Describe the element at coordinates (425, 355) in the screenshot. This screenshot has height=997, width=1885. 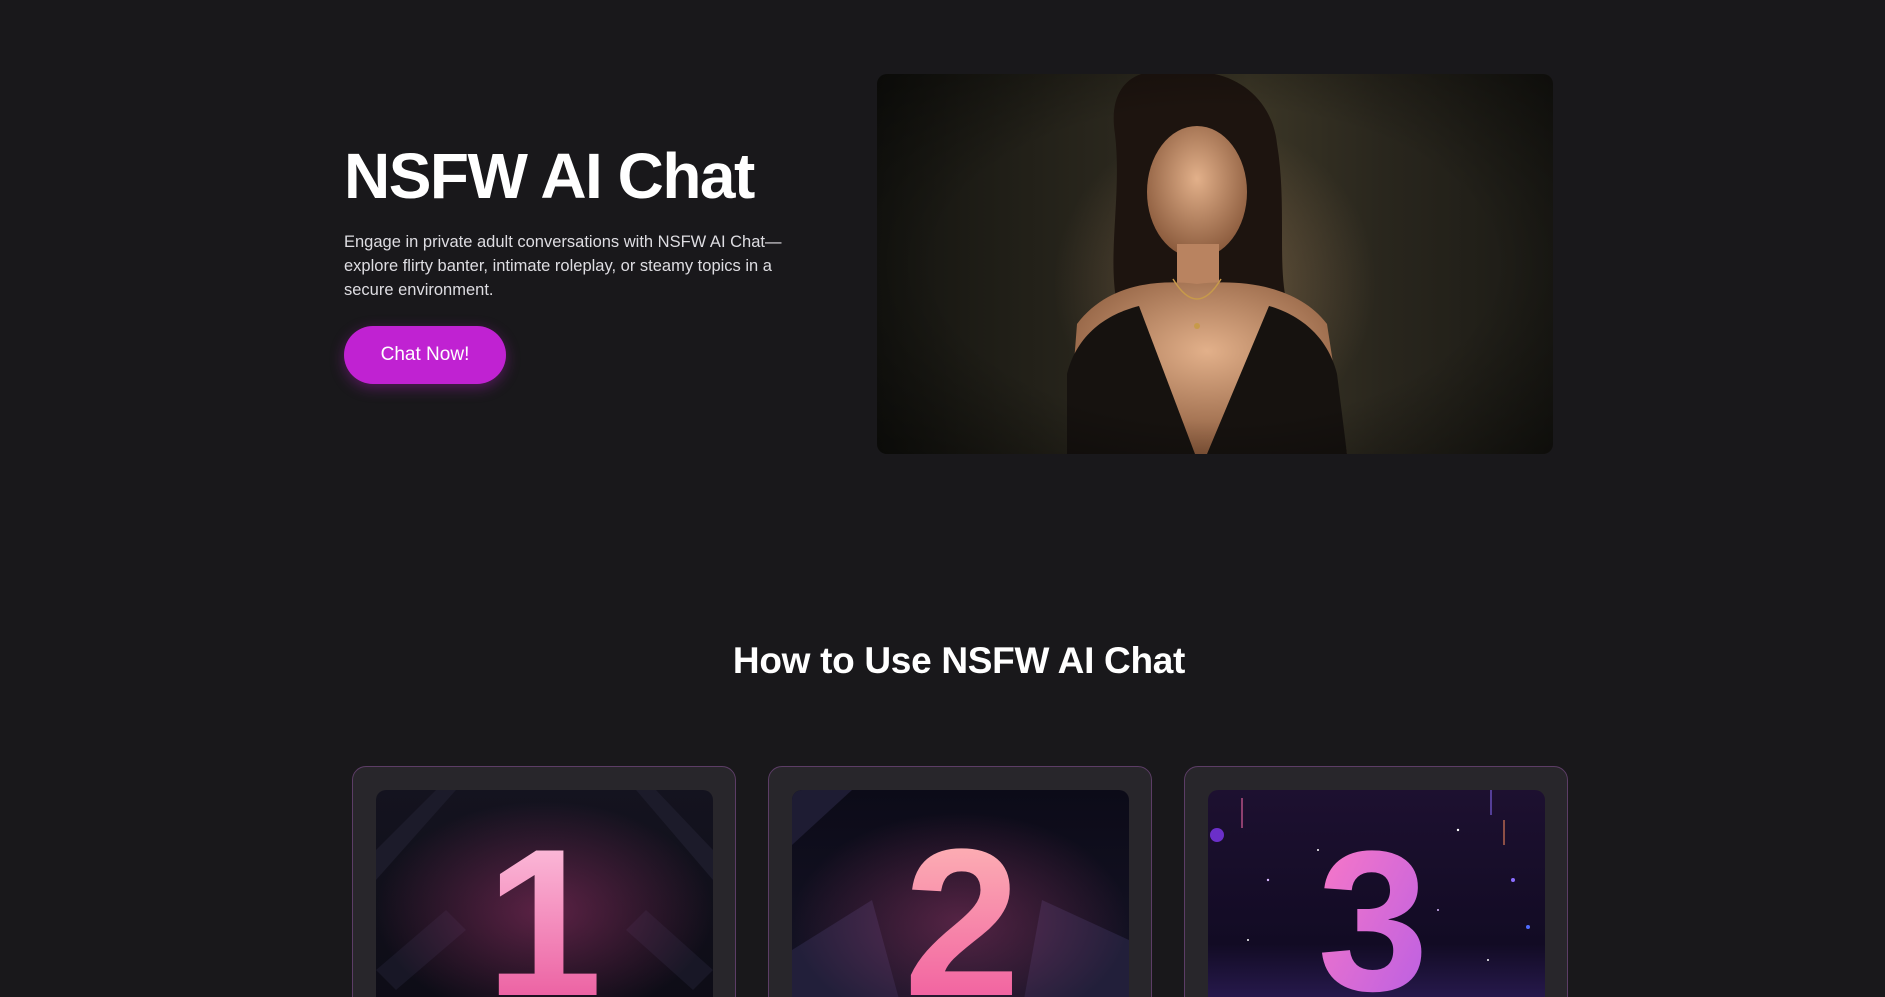
I see `chat-now-button: Chat Now!` at that location.